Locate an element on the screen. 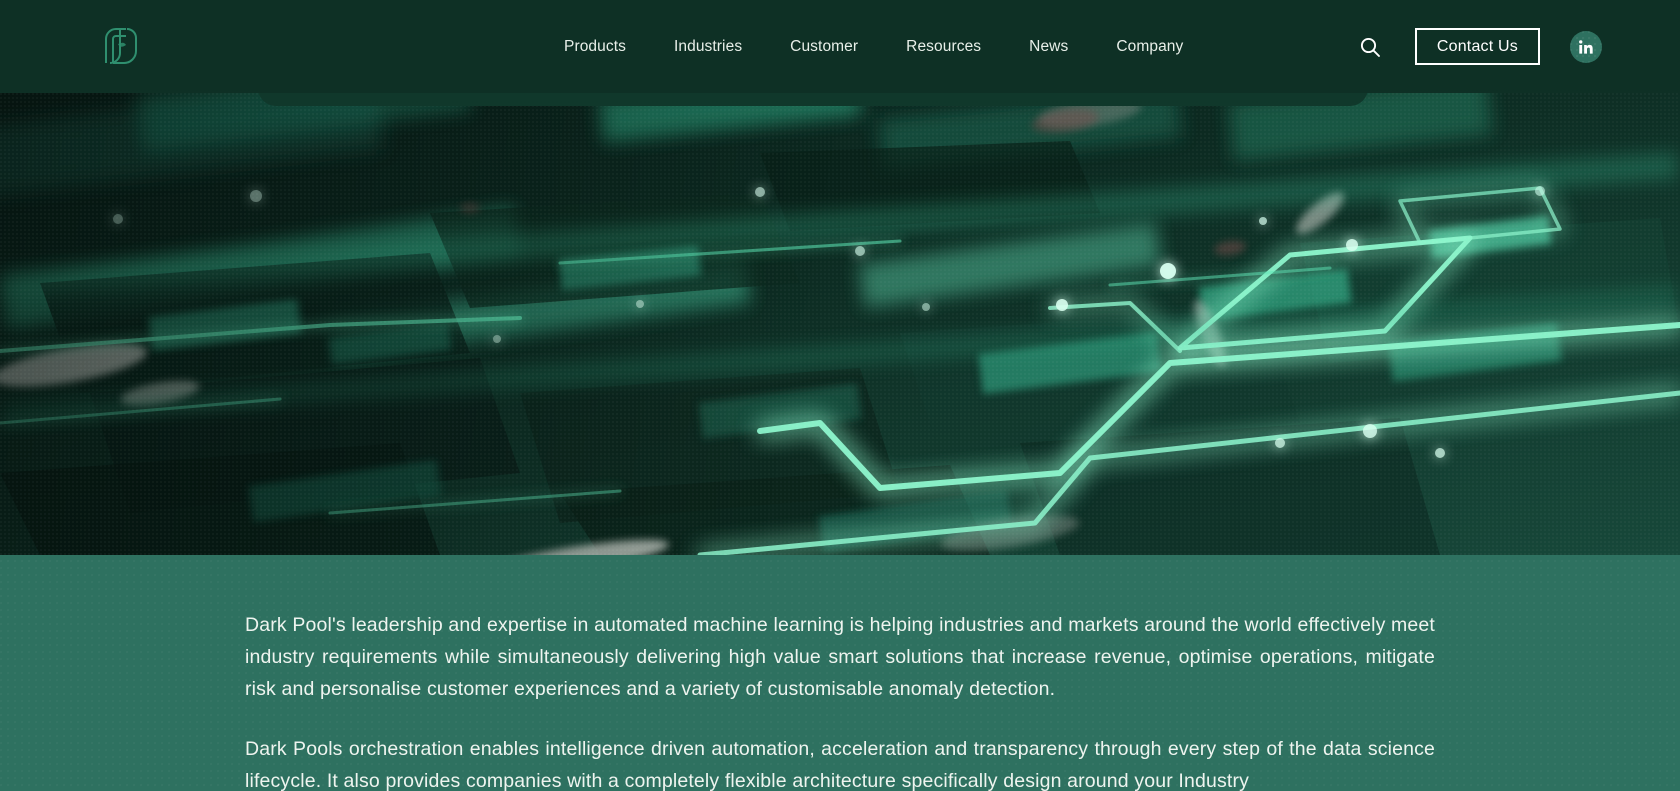  nav-item-news: News is located at coordinates (1048, 46).